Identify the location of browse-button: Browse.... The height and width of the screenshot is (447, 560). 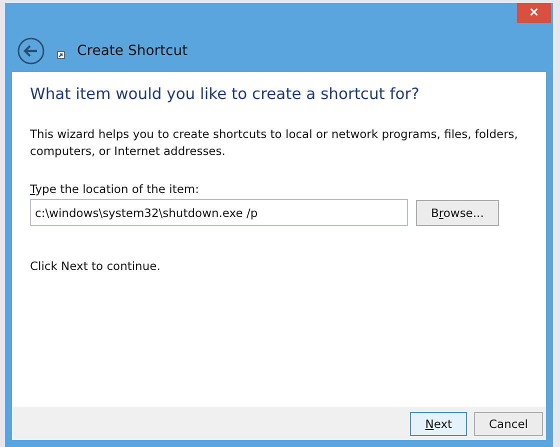
(457, 213).